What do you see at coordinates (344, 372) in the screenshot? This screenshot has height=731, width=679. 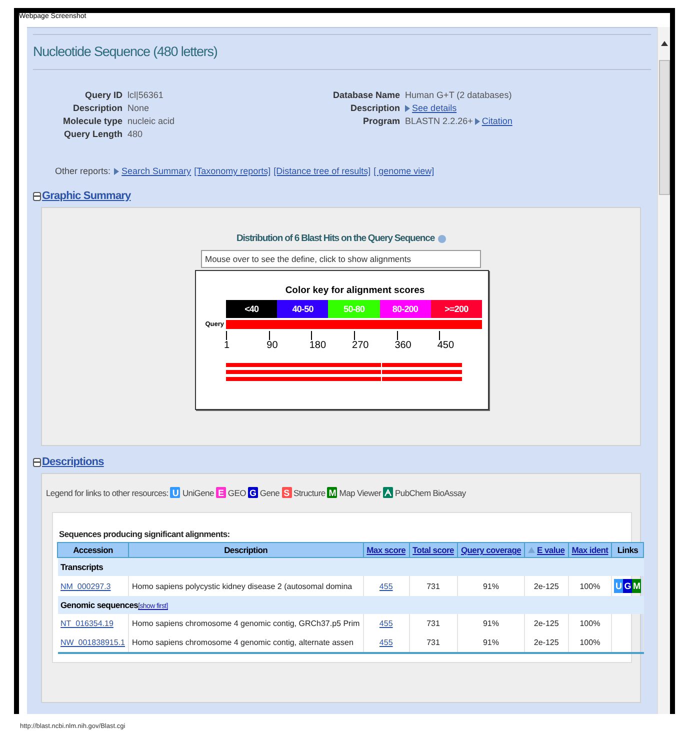 I see `hit-bars-drawing` at bounding box center [344, 372].